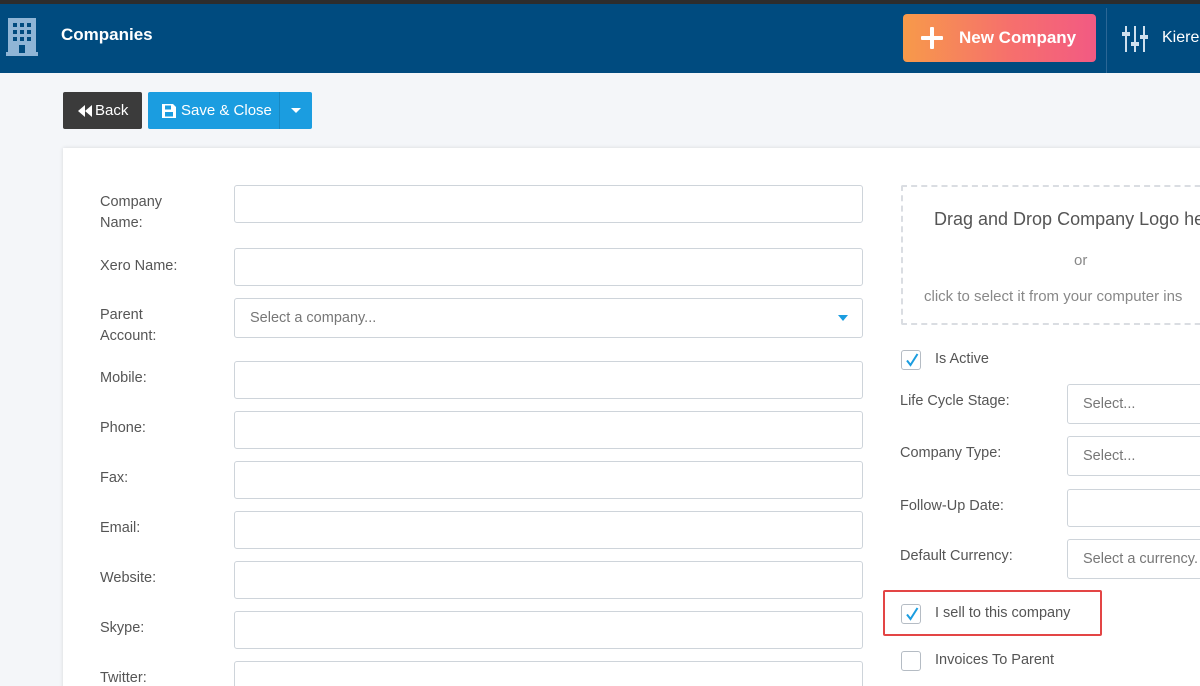 The width and height of the screenshot is (1200, 686). Describe the element at coordinates (600, 38) in the screenshot. I see `app-header: Companies New Company Kiere` at that location.